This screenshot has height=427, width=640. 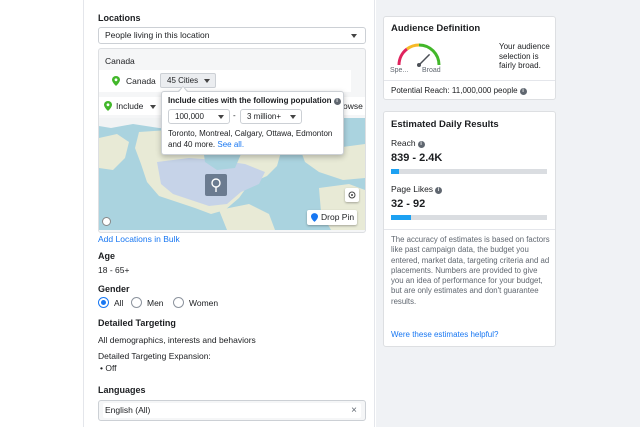 What do you see at coordinates (232, 35) in the screenshot?
I see `location-mode-select: People living in this location` at bounding box center [232, 35].